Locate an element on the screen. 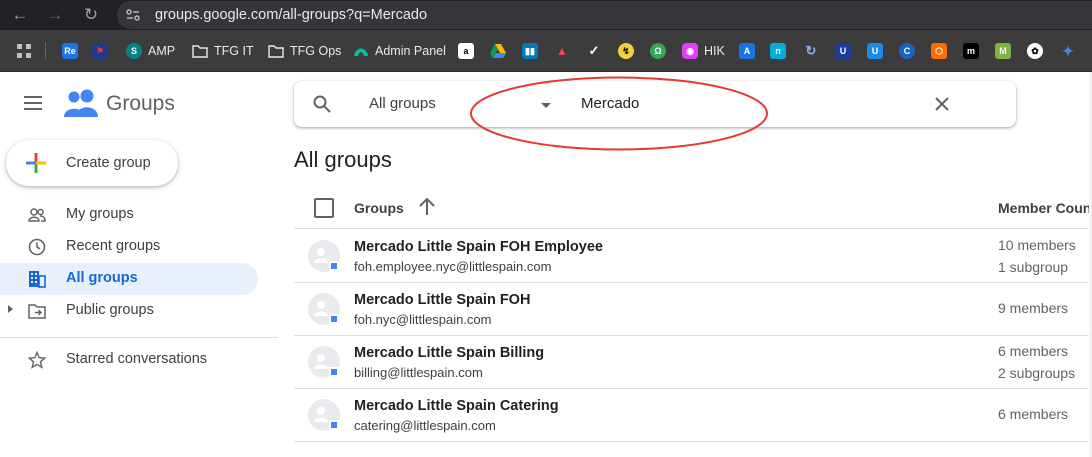 Image resolution: width=1092 pixels, height=457 pixels. bookmark-separator is located at coordinates (45, 50).